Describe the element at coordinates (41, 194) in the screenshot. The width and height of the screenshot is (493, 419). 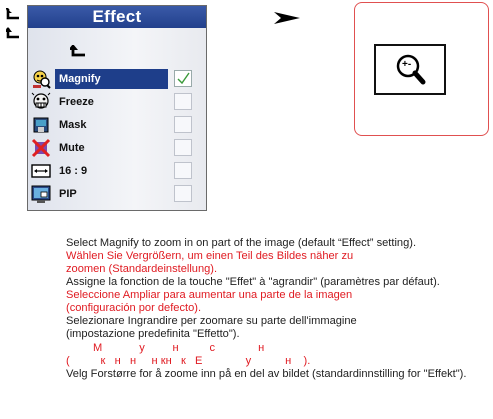
I see `pip-icon` at that location.